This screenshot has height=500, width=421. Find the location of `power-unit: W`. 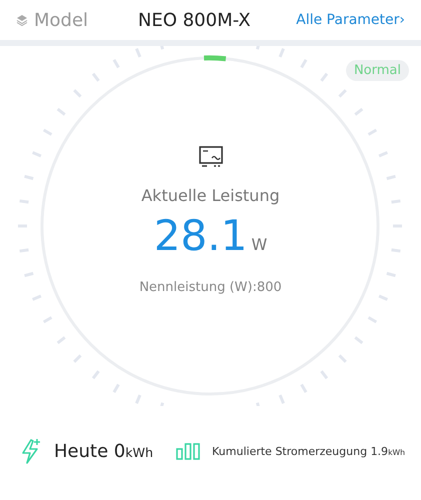

power-unit: W is located at coordinates (259, 244).